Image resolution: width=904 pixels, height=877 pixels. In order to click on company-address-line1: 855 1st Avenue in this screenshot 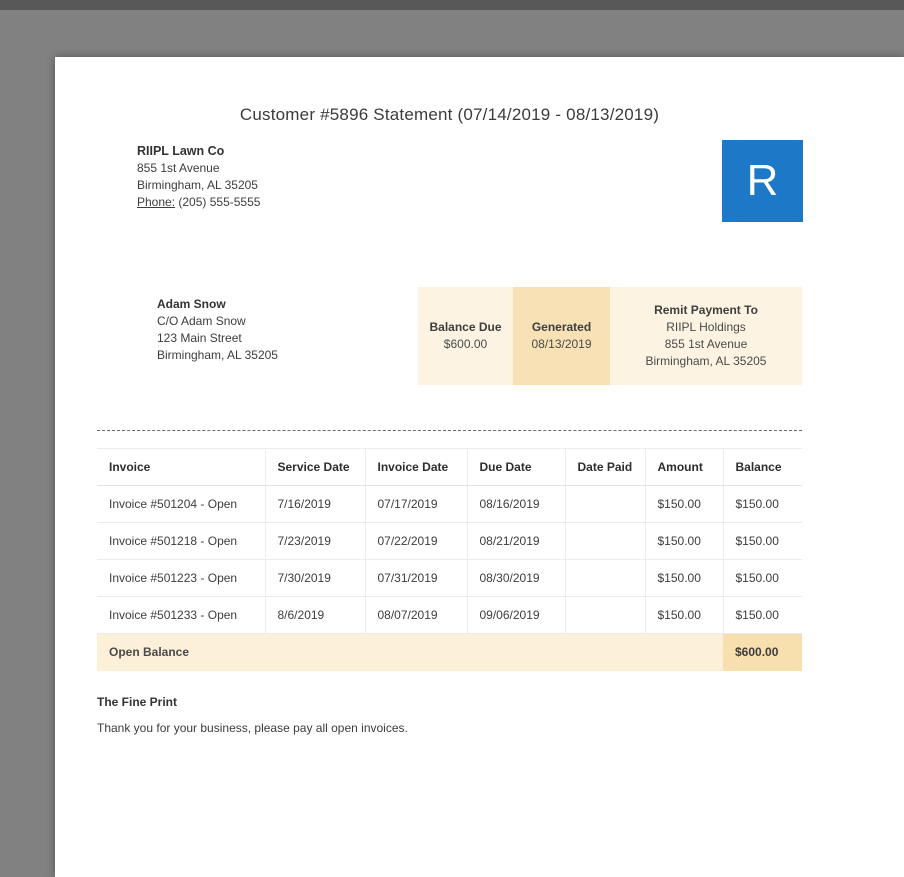, I will do `click(178, 168)`.